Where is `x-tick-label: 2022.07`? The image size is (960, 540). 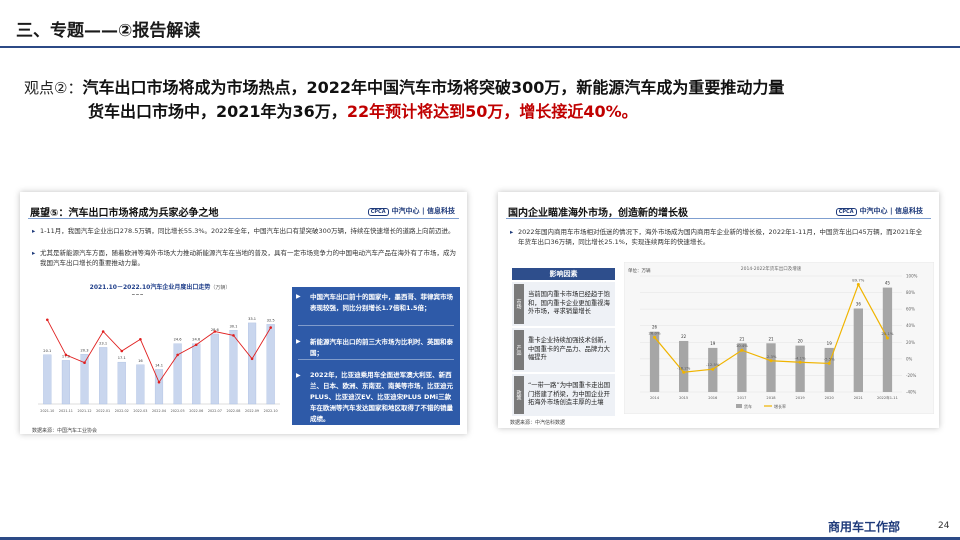 x-tick-label: 2022.07 is located at coordinates (215, 411).